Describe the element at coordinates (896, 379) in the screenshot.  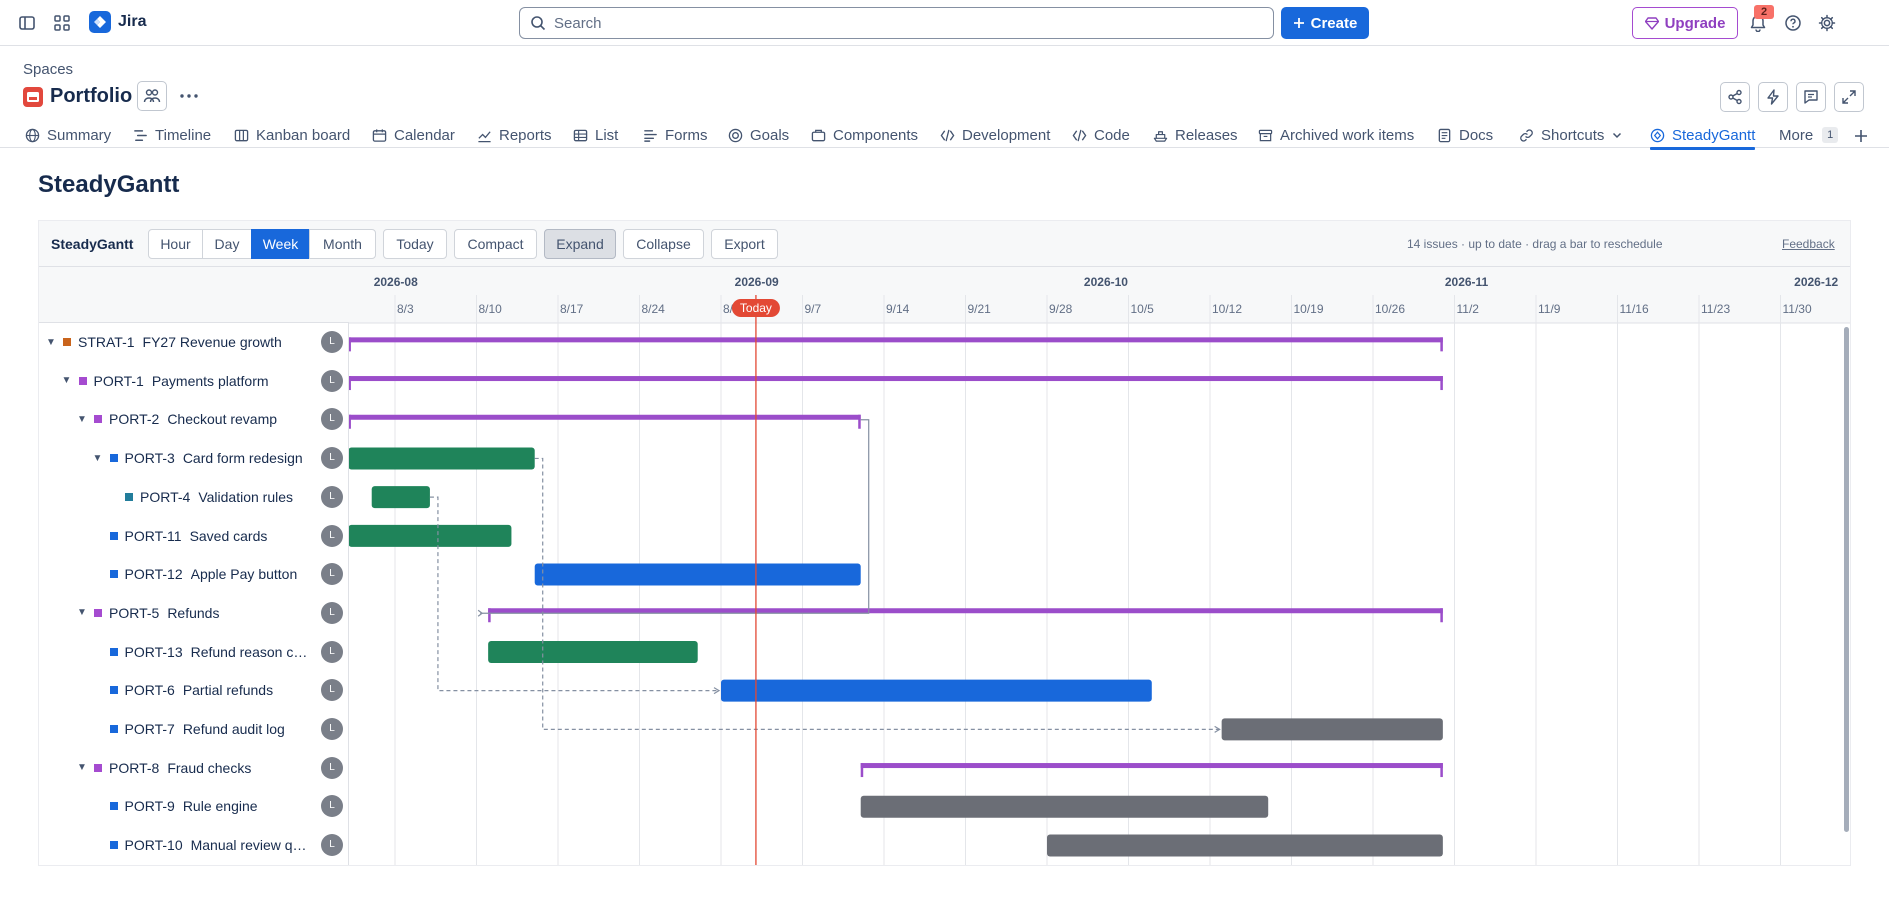
I see `summary-bar` at that location.